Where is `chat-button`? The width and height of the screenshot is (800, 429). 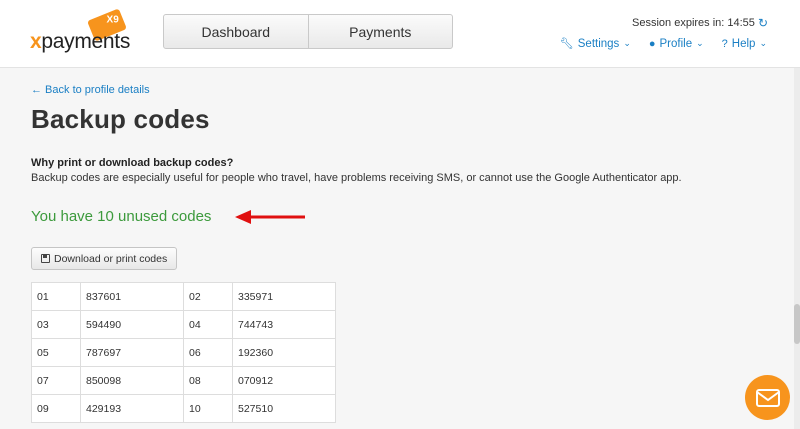
chat-button is located at coordinates (767, 397).